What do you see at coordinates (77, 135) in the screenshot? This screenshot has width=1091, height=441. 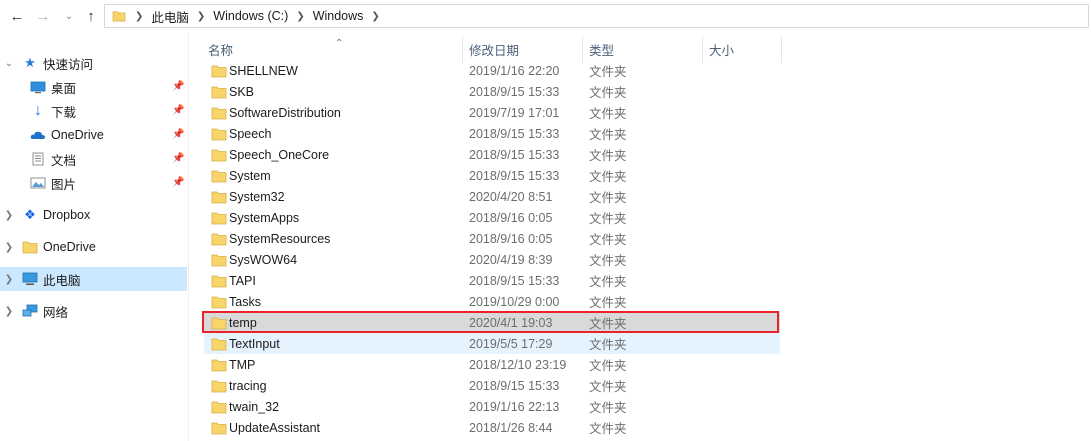 I see `sidebar-item-label: OneDrive` at bounding box center [77, 135].